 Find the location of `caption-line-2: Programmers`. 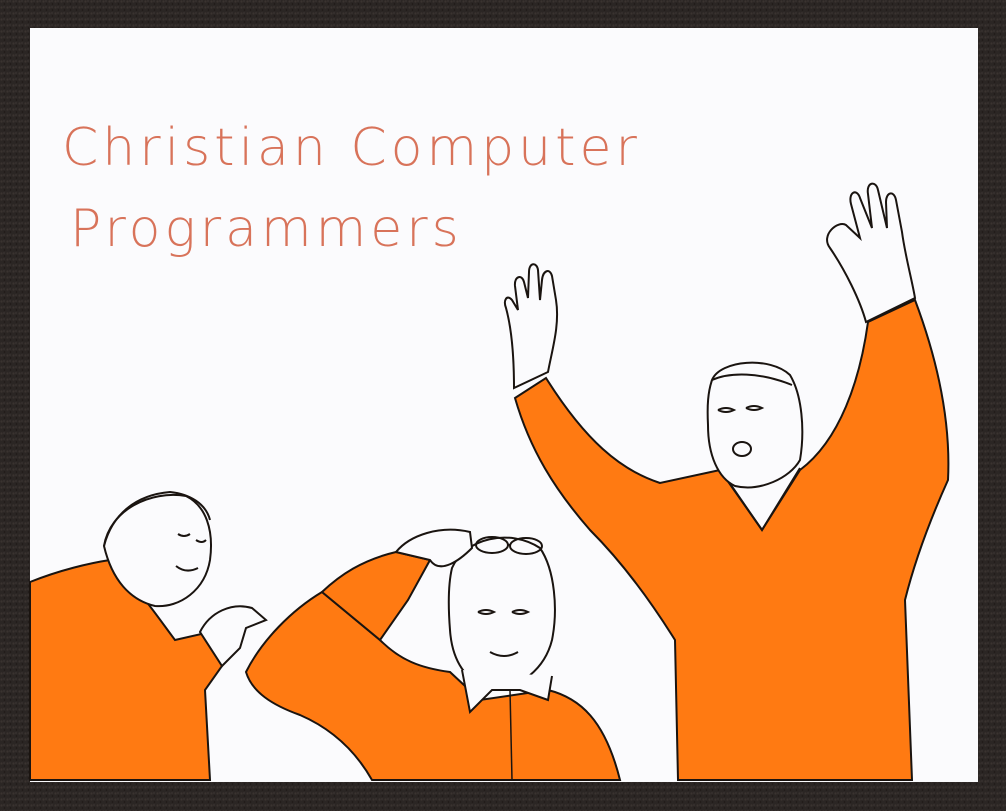

caption-line-2: Programmers is located at coordinates (266, 229).